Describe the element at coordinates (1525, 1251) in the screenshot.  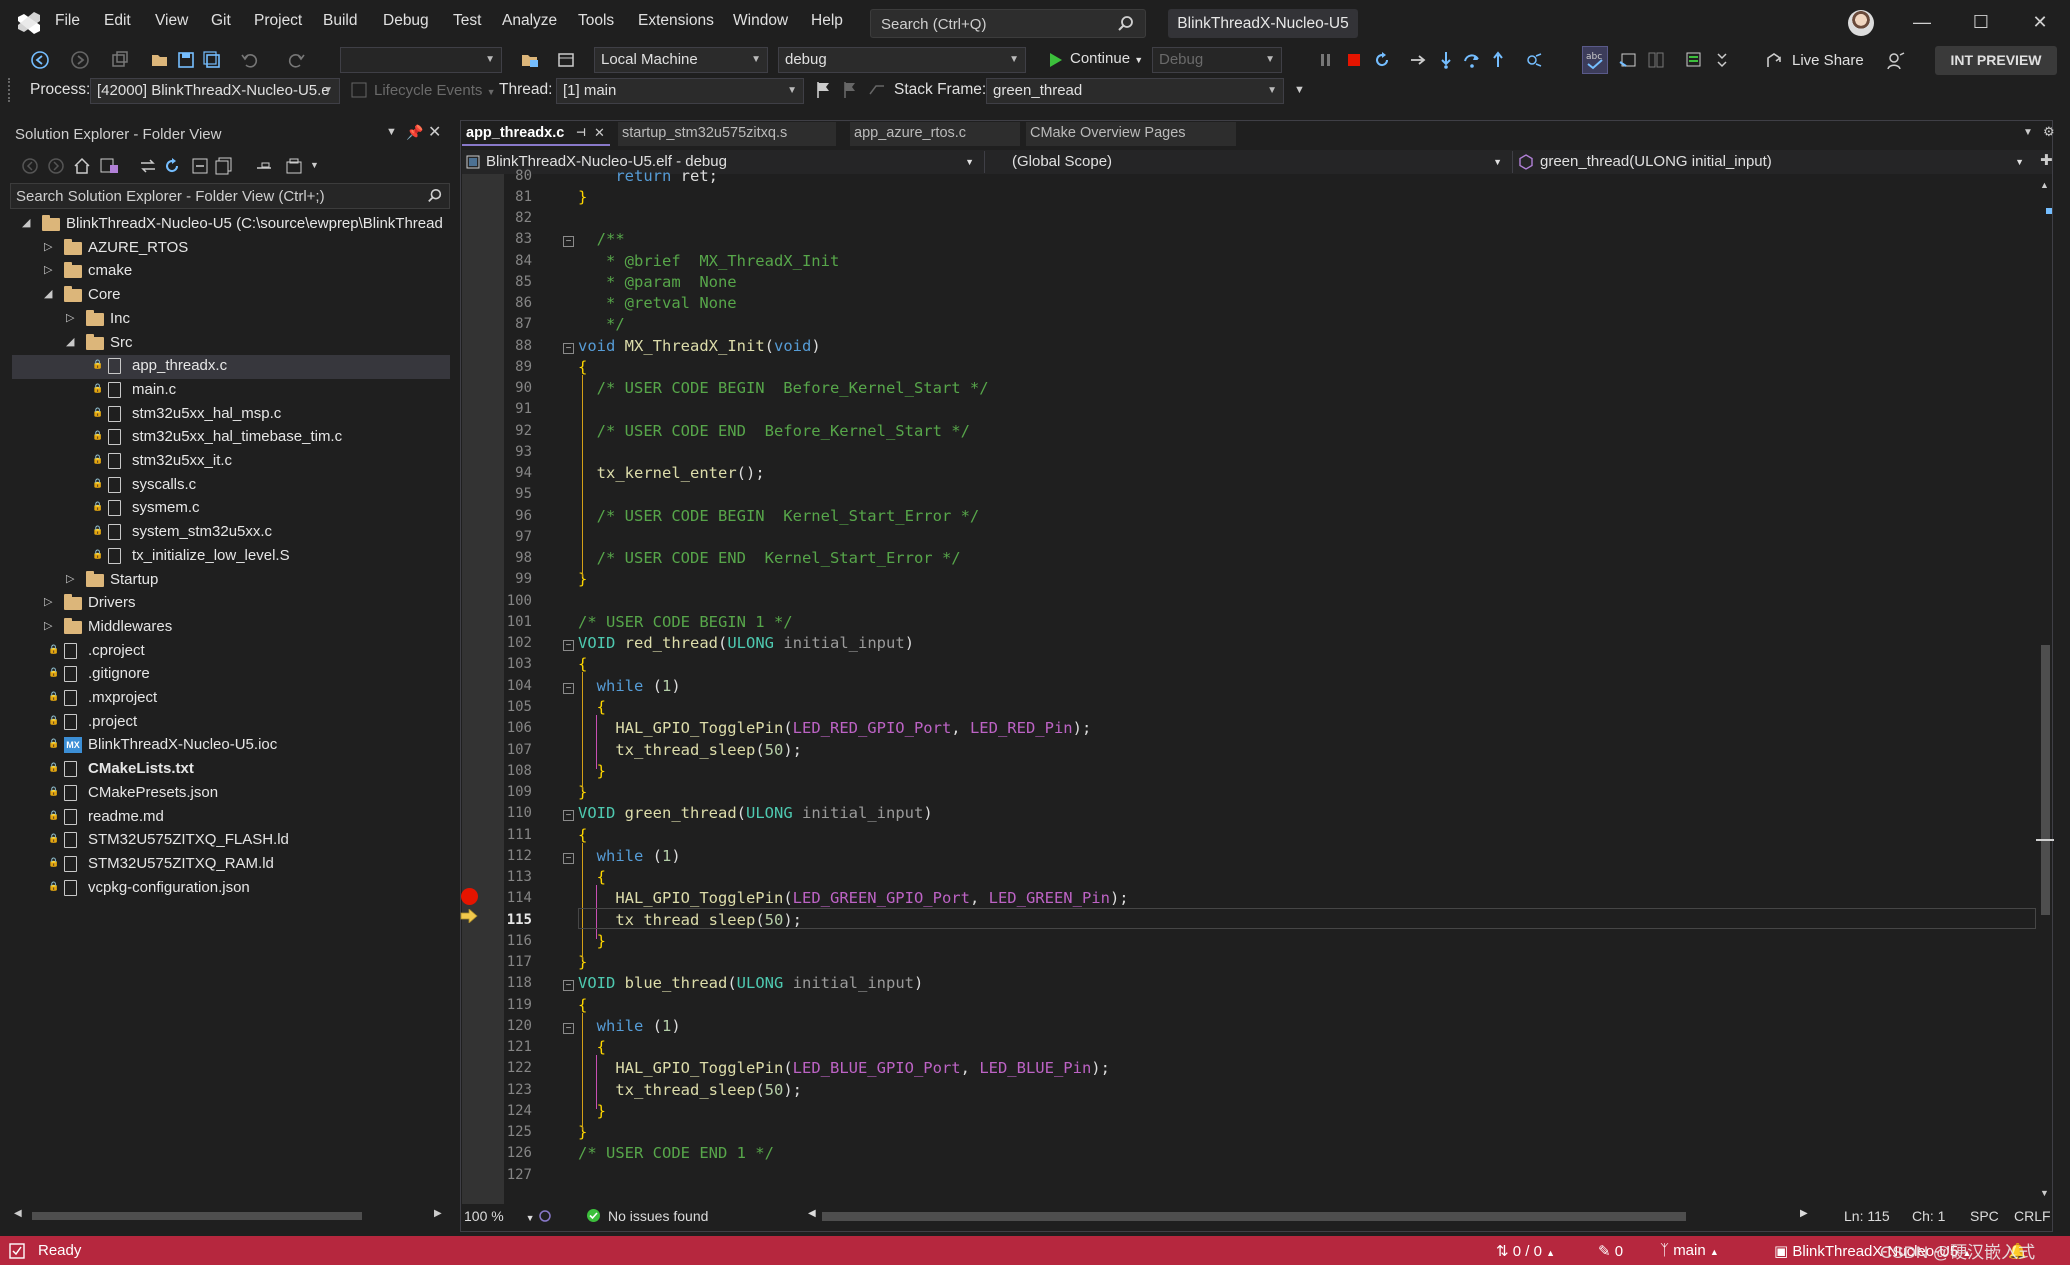
I see `changes-indicator: ⇅ 0 / 0 ▲` at that location.